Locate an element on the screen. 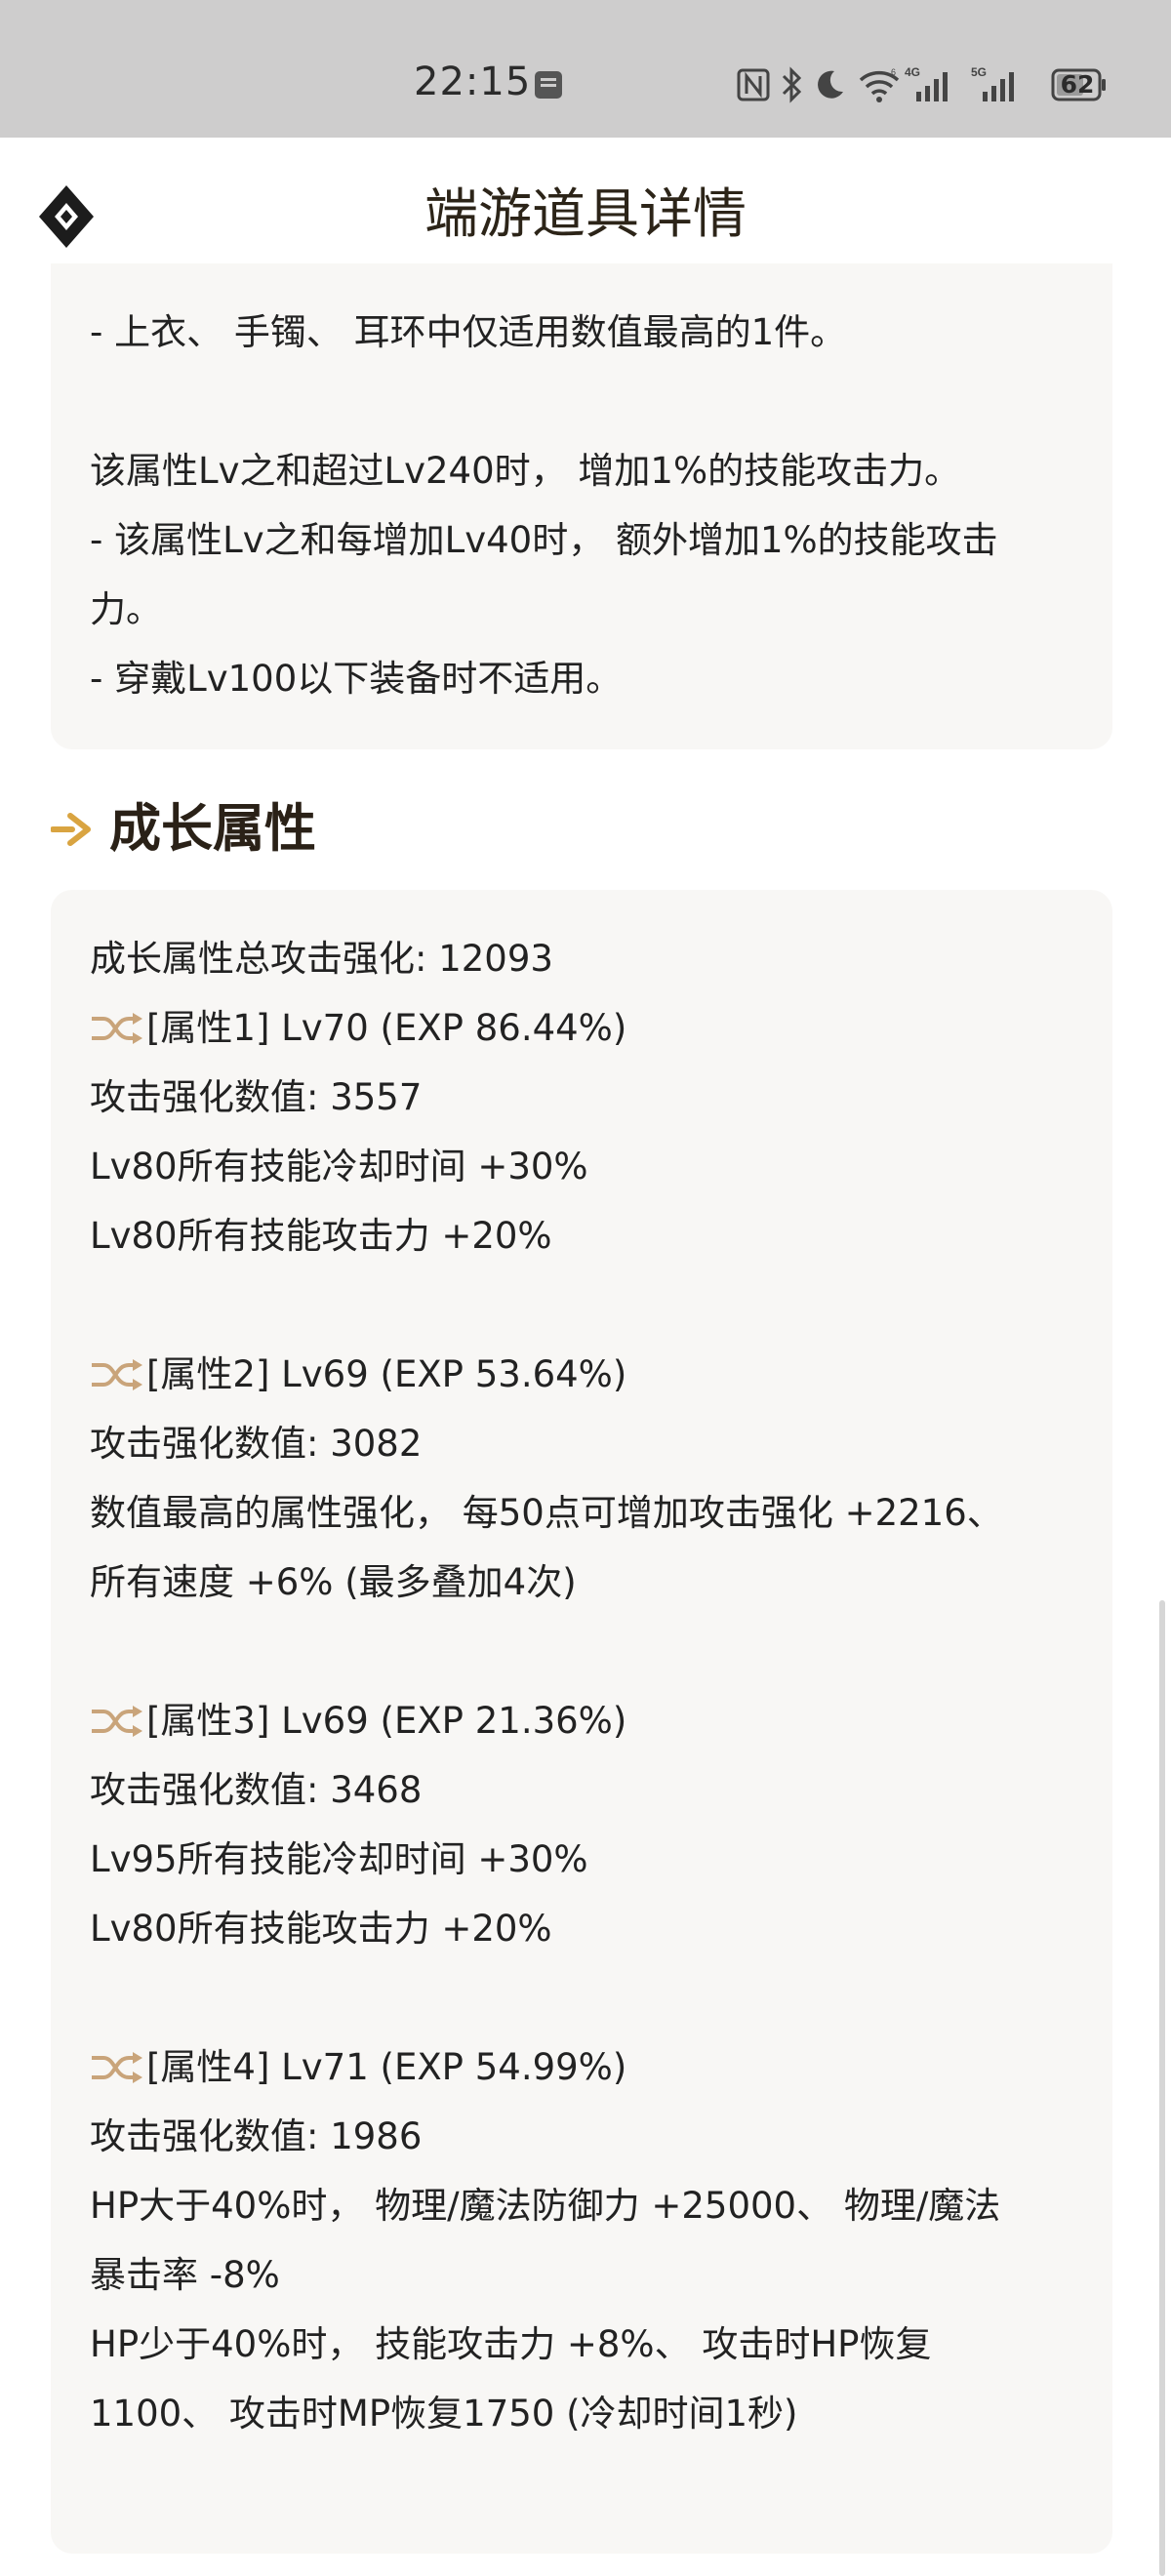 The width and height of the screenshot is (1171, 2576). attribute-title: [属性4] Lv71 (EXP 54.99%) is located at coordinates (358, 2067).